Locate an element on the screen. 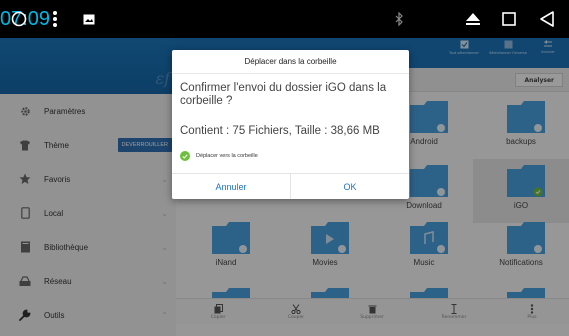 The width and height of the screenshot is (569, 336). check-circle-icon is located at coordinates (185, 156).